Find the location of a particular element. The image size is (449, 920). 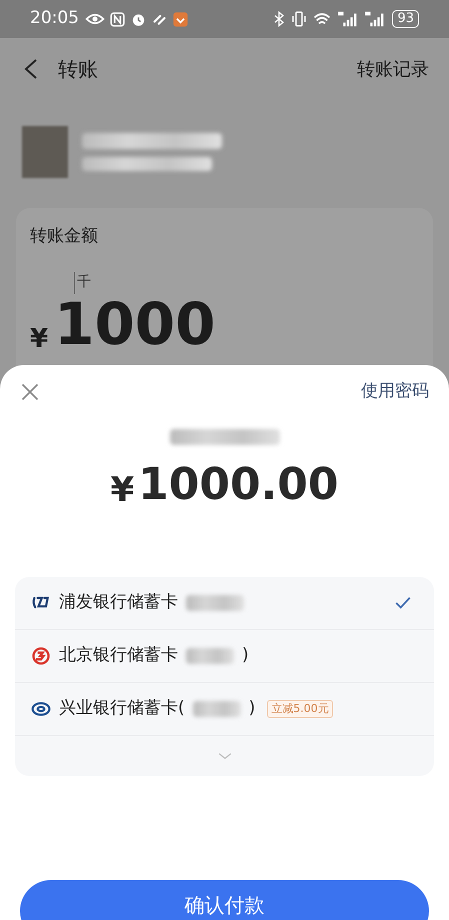

bank-card-name: 北京银行储蓄卡 is located at coordinates (118, 655).